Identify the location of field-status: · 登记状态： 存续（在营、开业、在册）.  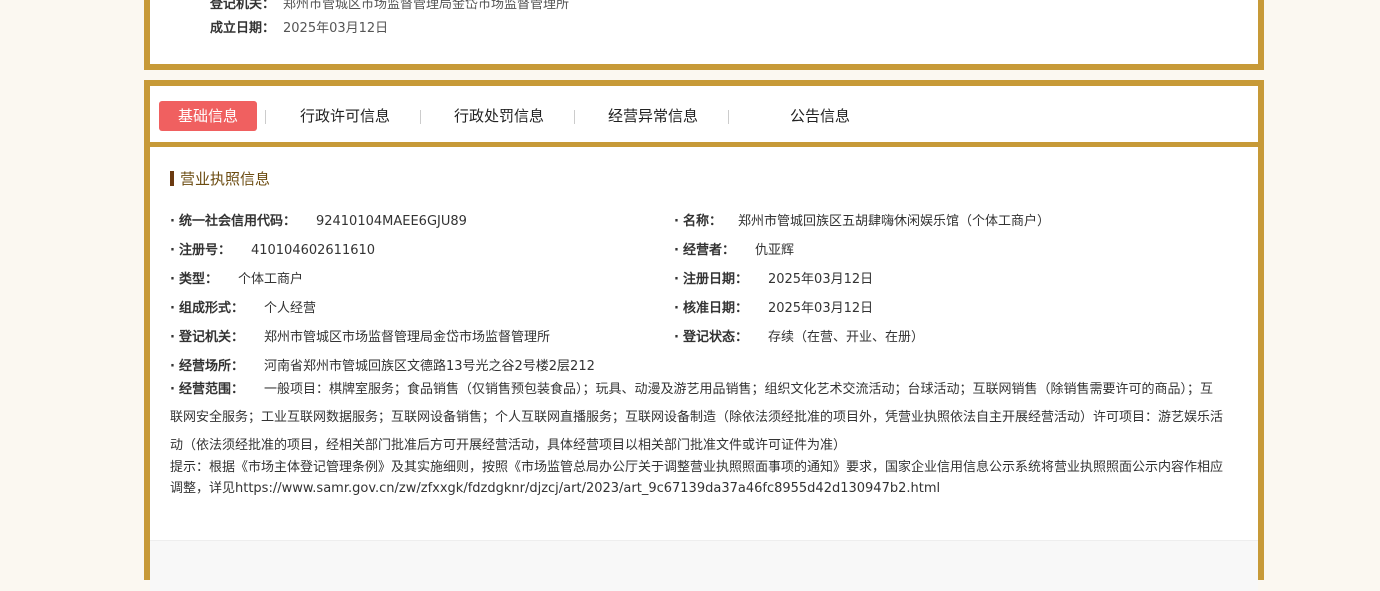
(799, 337).